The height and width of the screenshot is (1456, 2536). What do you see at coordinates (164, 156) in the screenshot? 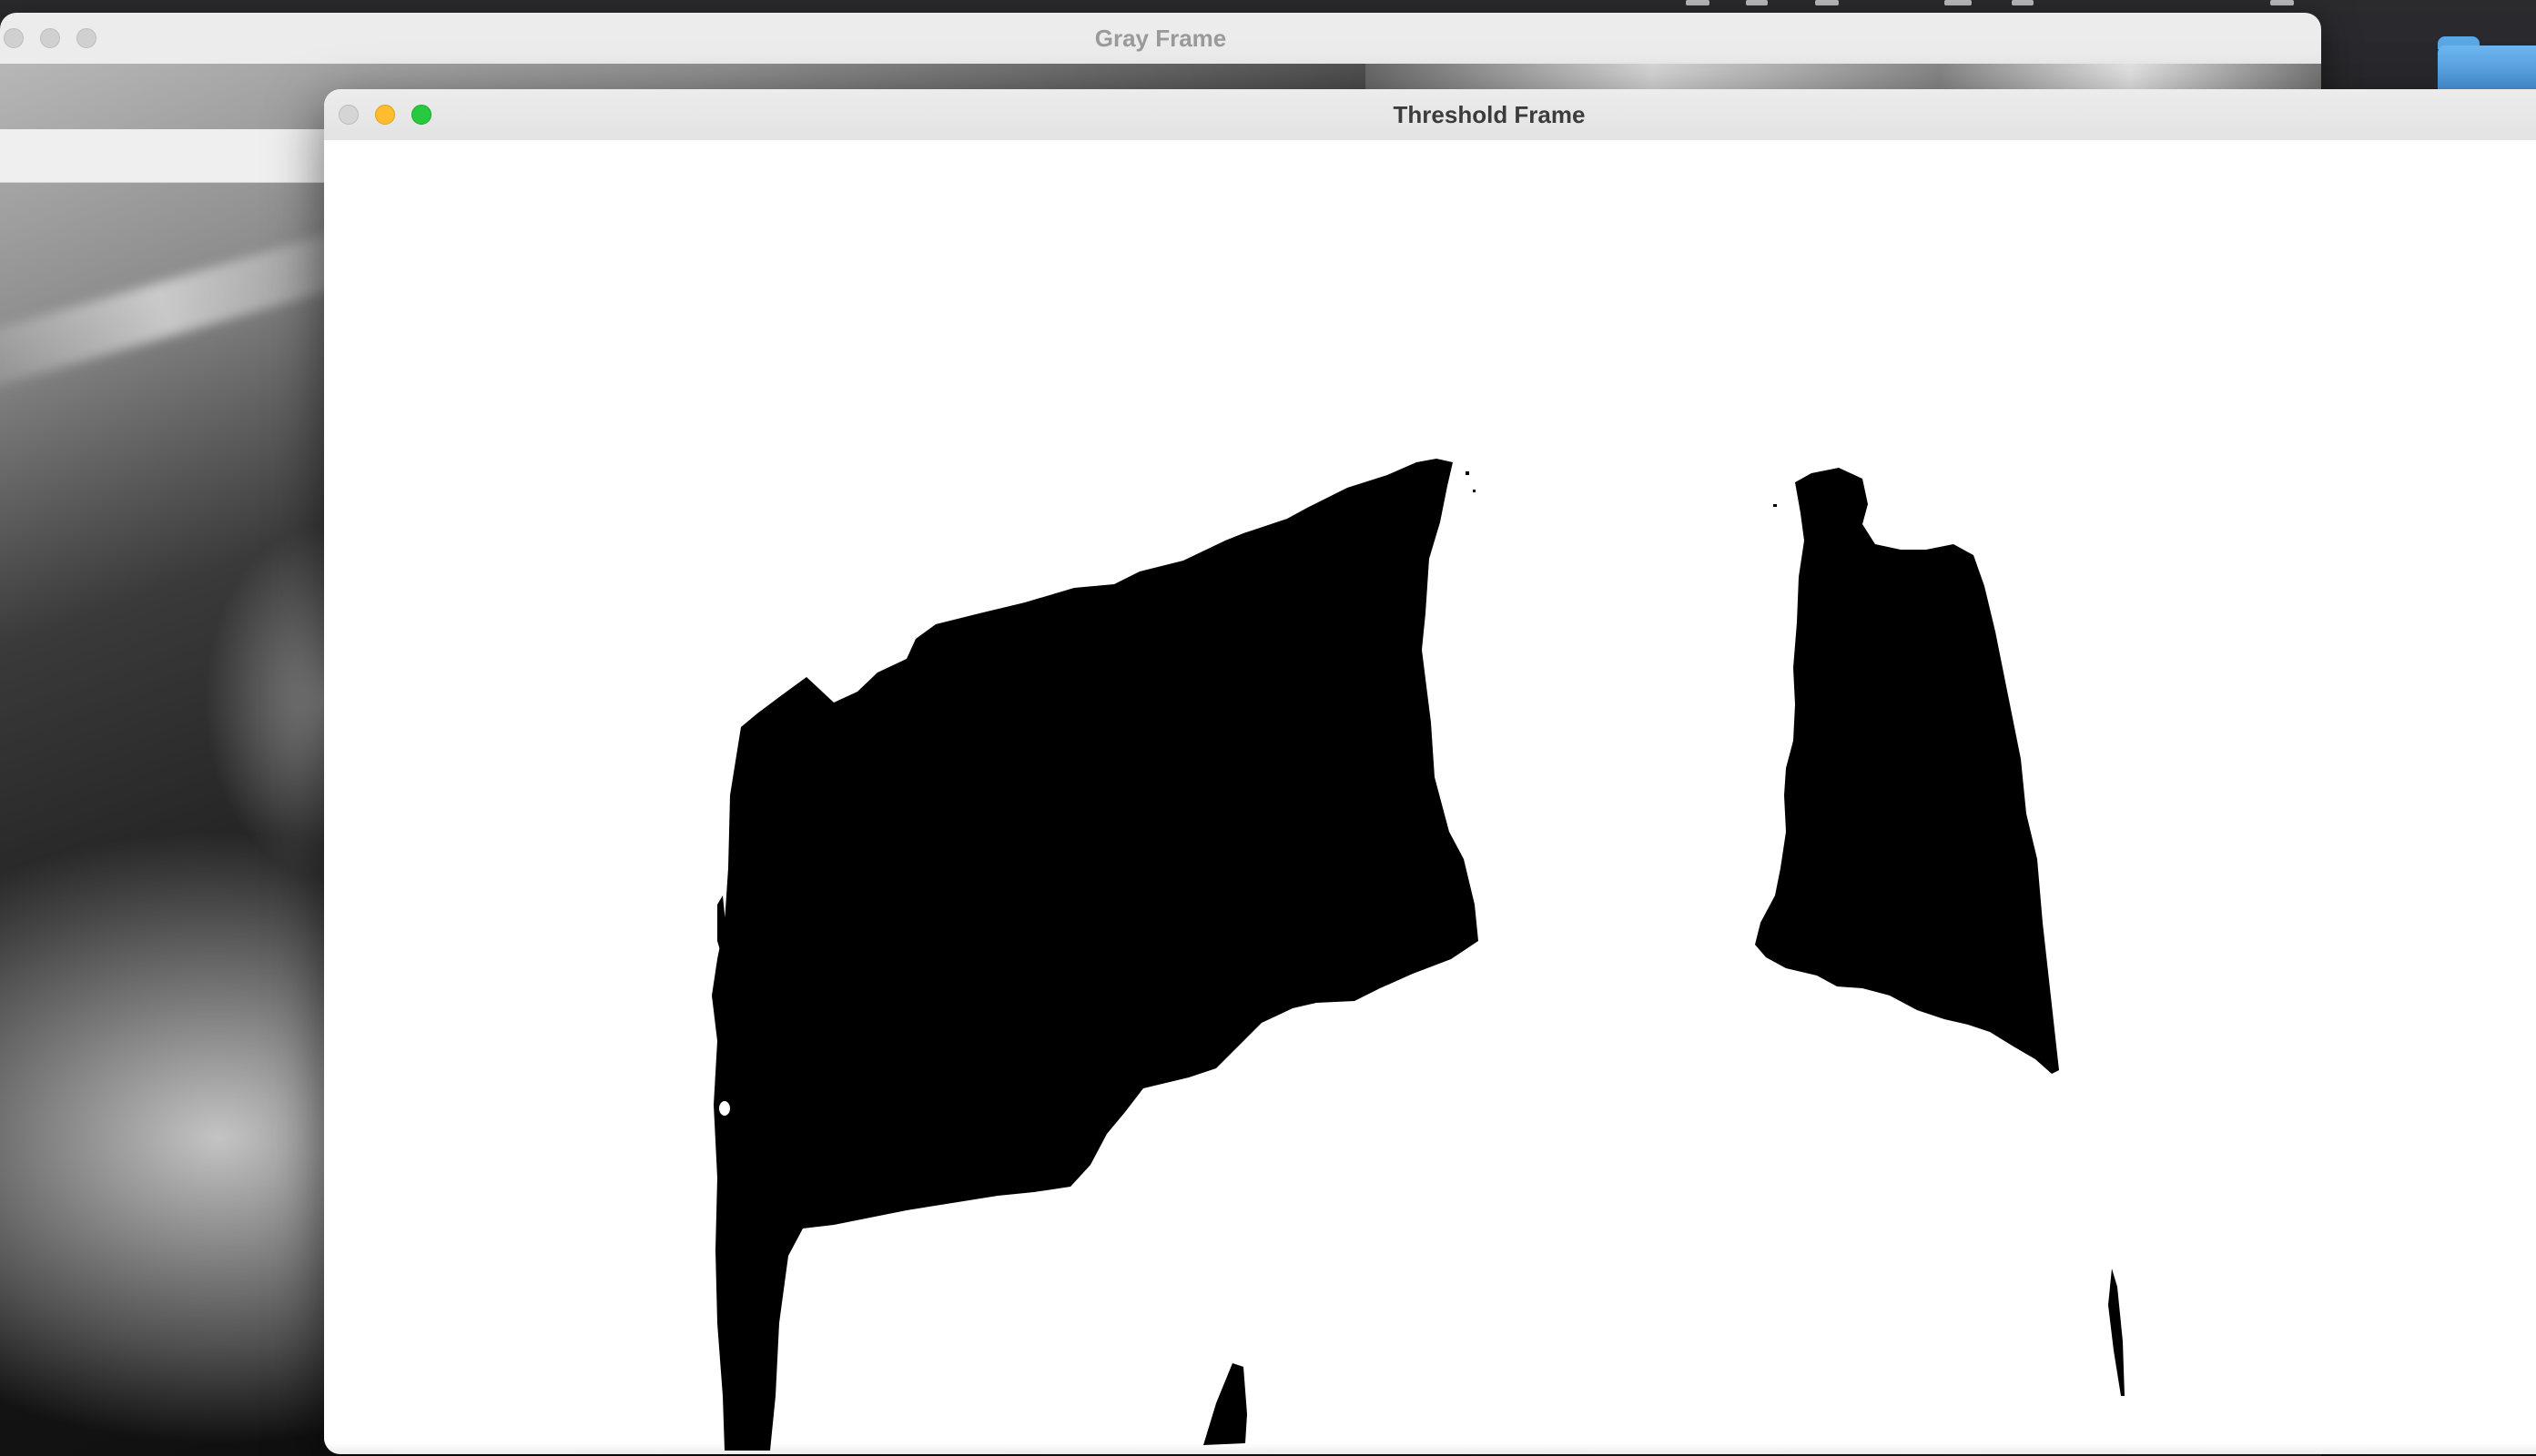
I see `gray-frame-toolbar` at bounding box center [164, 156].